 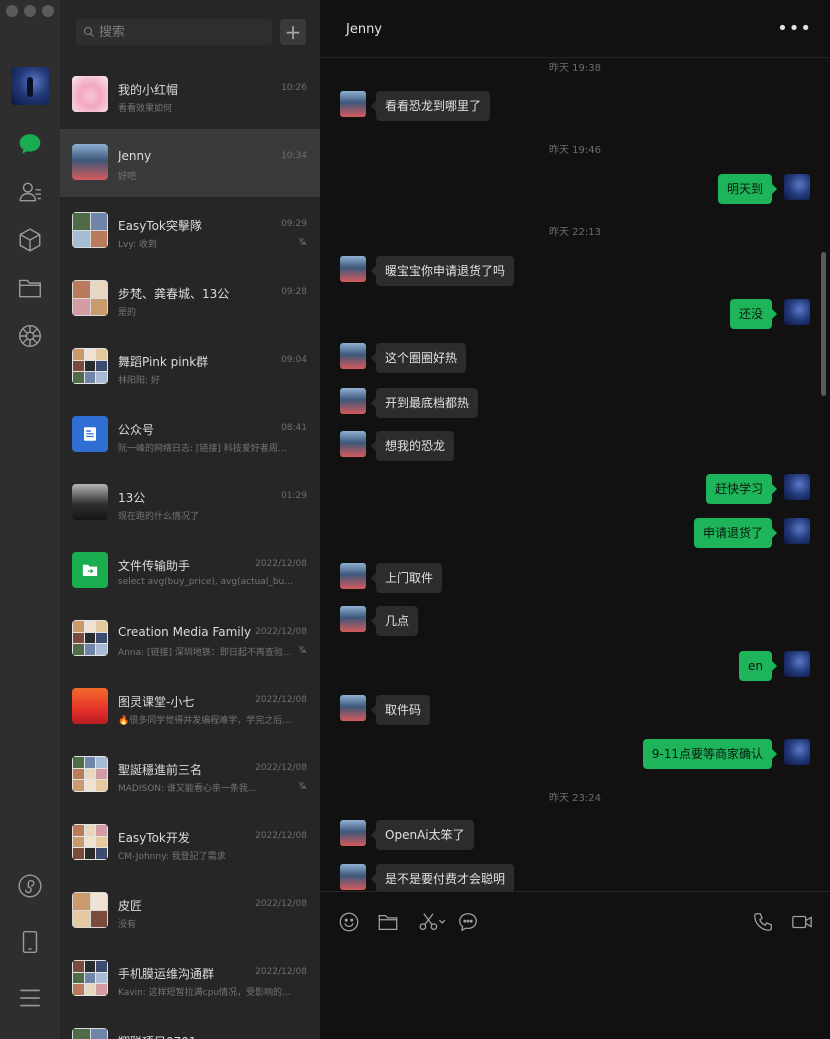 What do you see at coordinates (753, 314) in the screenshot?
I see `message-bubble: 还没` at bounding box center [753, 314].